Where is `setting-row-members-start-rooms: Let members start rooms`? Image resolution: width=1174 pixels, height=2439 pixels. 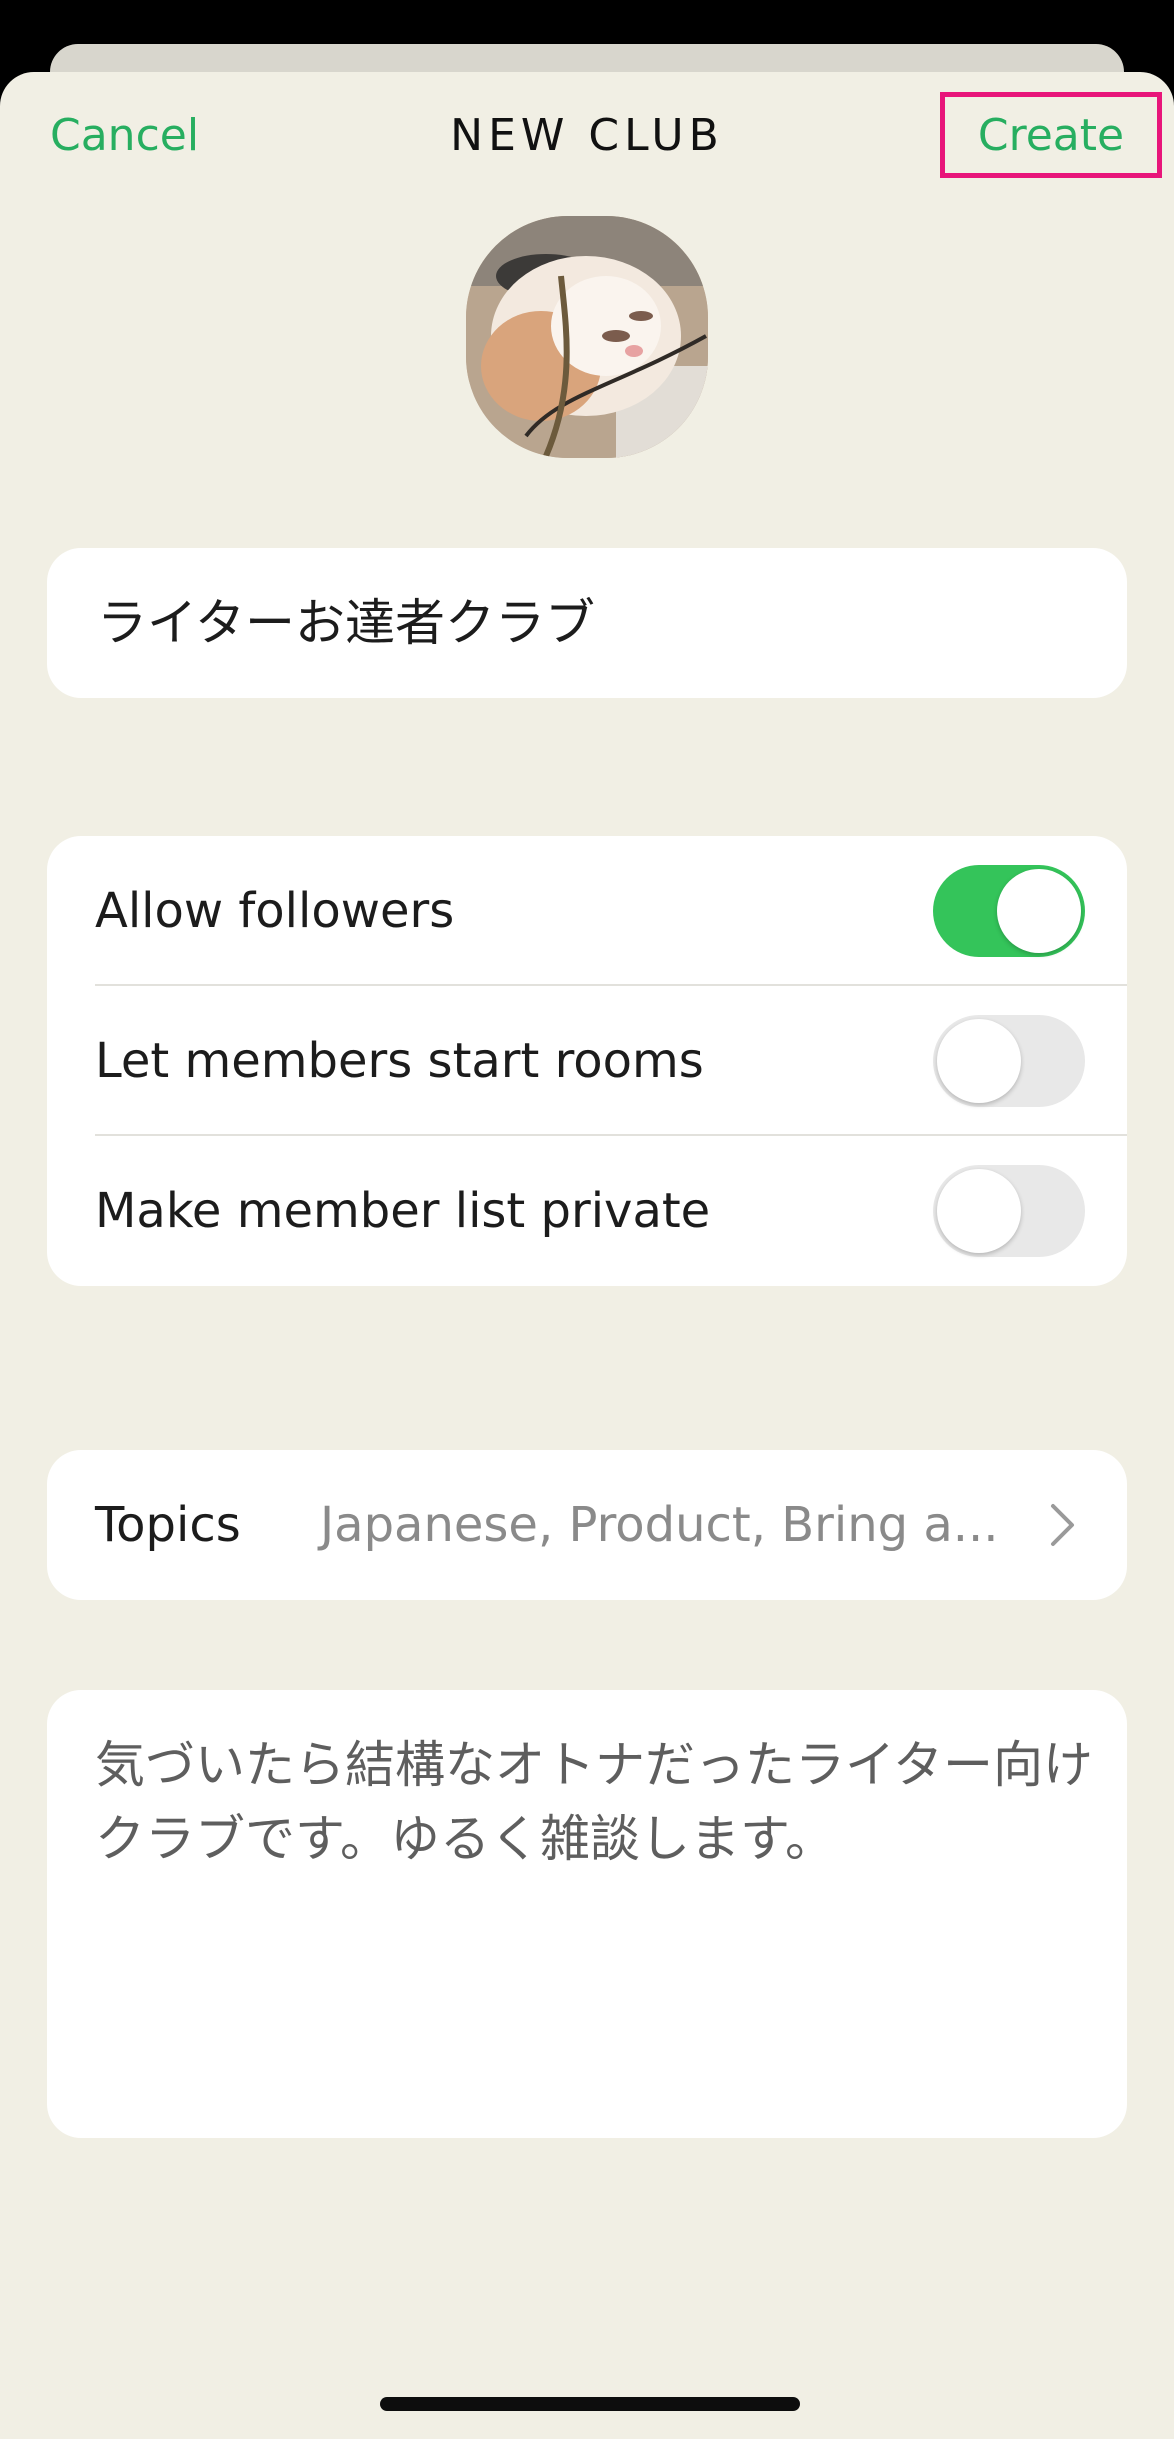
setting-row-members-start-rooms: Let members start rooms is located at coordinates (587, 1061).